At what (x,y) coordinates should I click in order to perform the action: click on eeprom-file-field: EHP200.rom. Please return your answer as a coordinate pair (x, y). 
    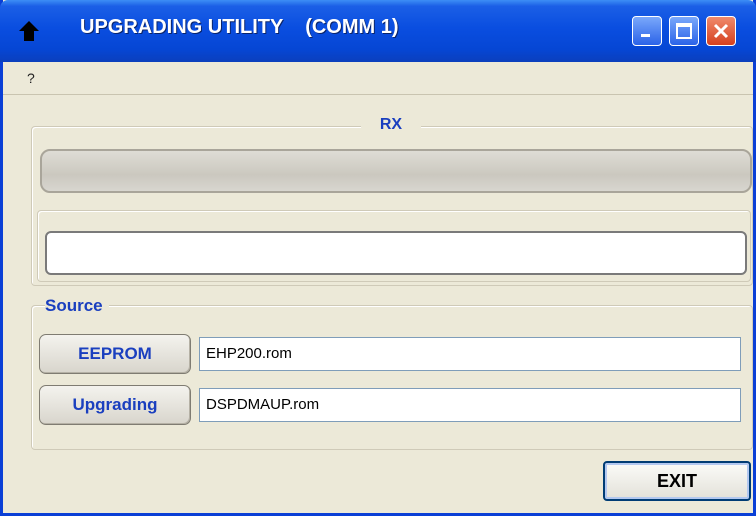
    Looking at the image, I should click on (470, 354).